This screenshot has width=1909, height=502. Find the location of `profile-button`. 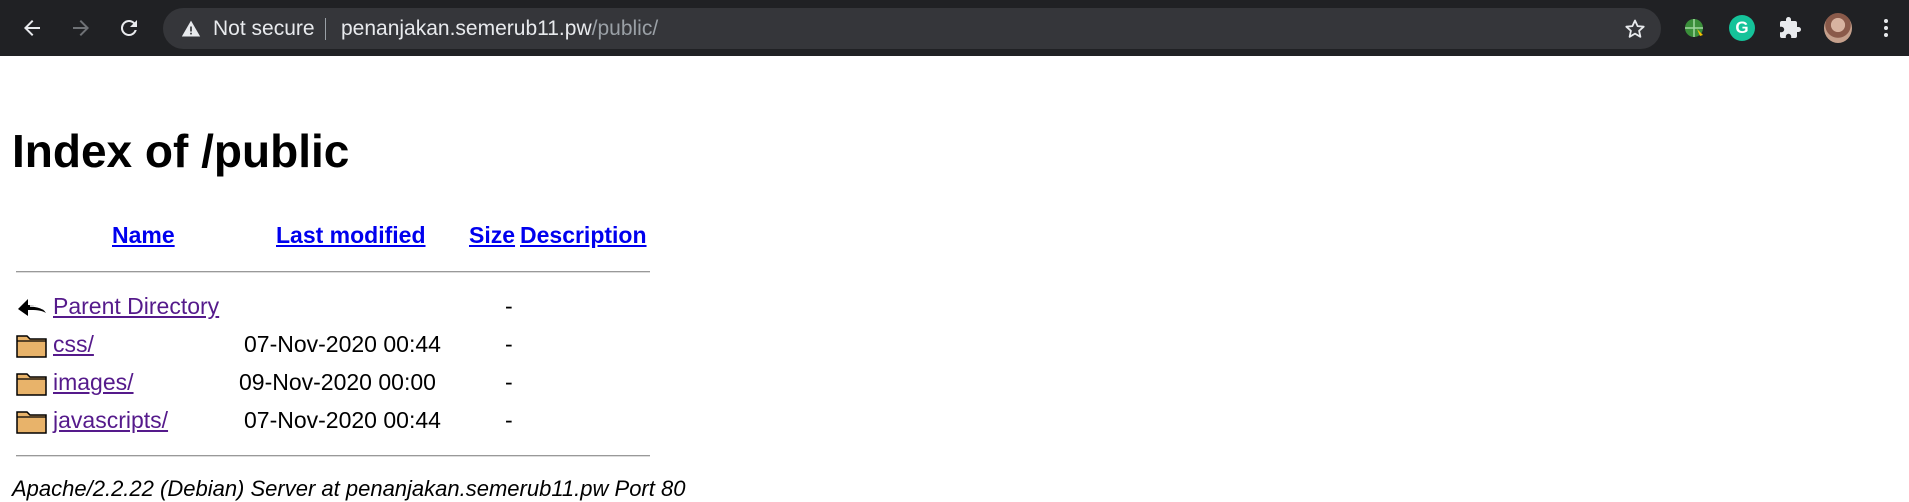

profile-button is located at coordinates (1838, 28).